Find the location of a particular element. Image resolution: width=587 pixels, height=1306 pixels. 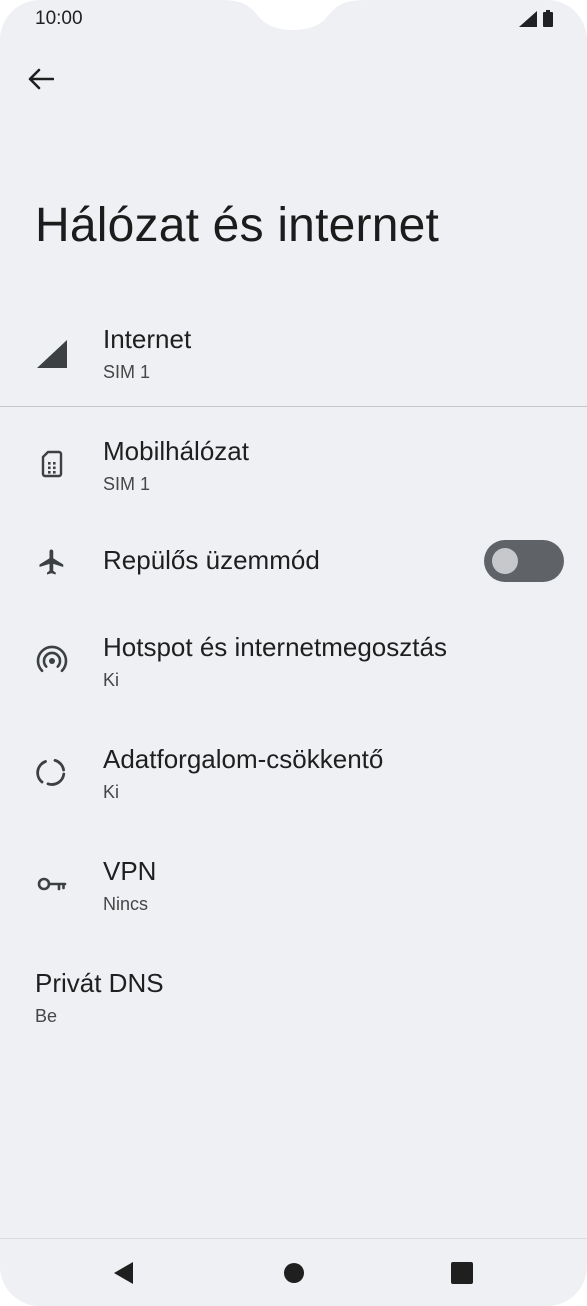

list-item-mobile-network: Mobilhálózat SIM 1 is located at coordinates (293, 475).